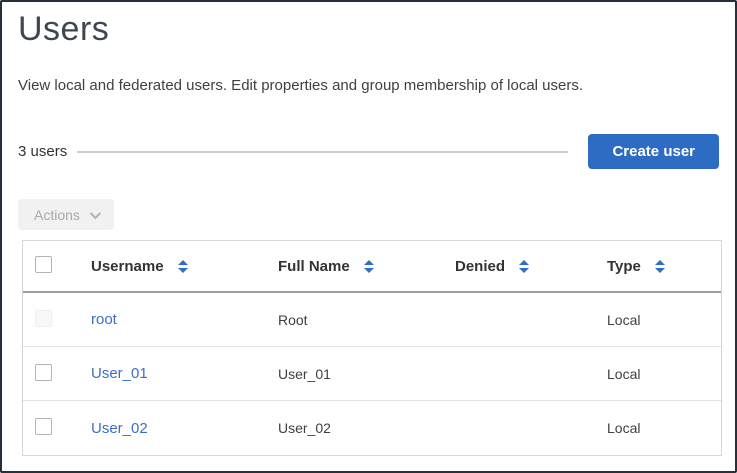  I want to click on column-label: Full Name, so click(314, 266).